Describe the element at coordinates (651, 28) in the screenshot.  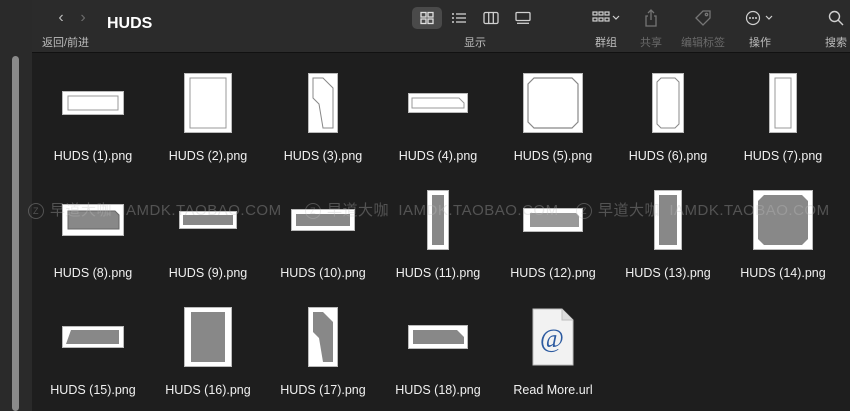
I see `share-button: 共享` at that location.